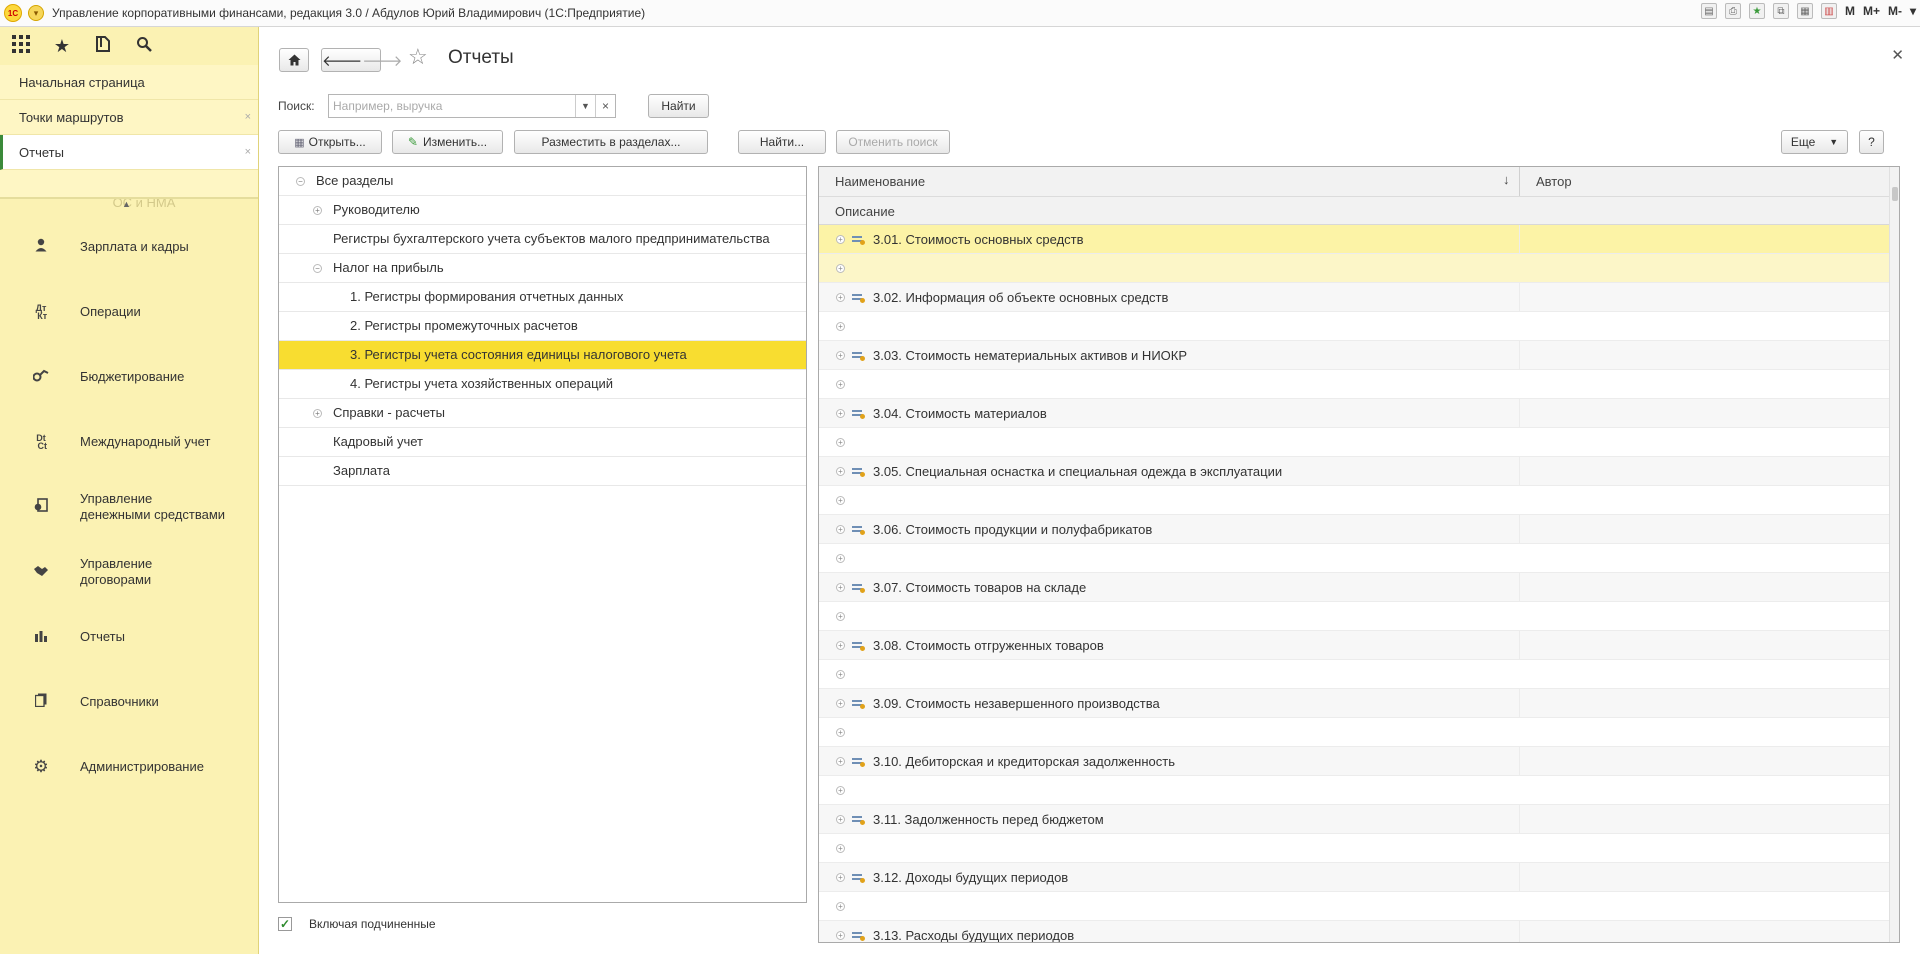 The height and width of the screenshot is (954, 1920). What do you see at coordinates (1871, 11) in the screenshot?
I see `memory-plus-button: M+` at bounding box center [1871, 11].